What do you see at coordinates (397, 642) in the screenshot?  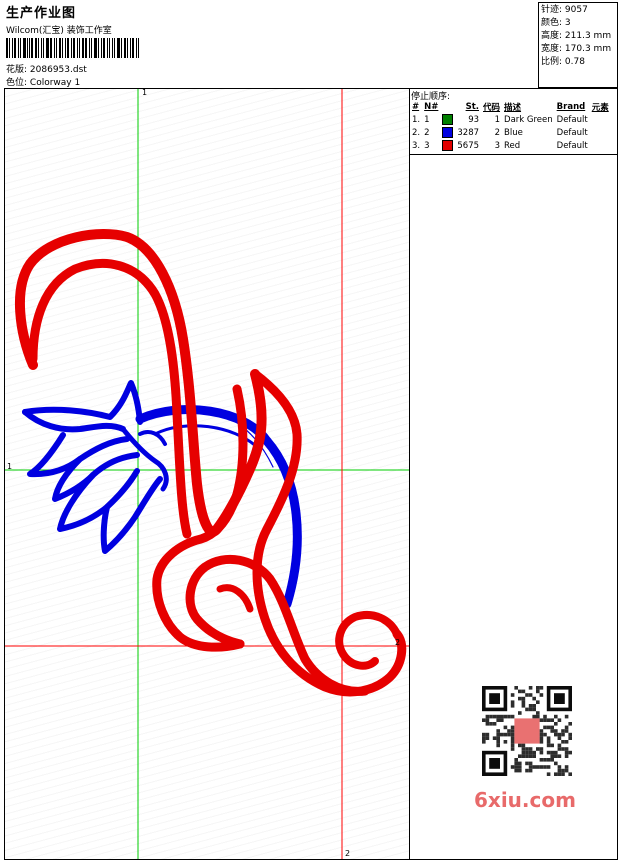 I see `red-horizontal-label: 2` at bounding box center [397, 642].